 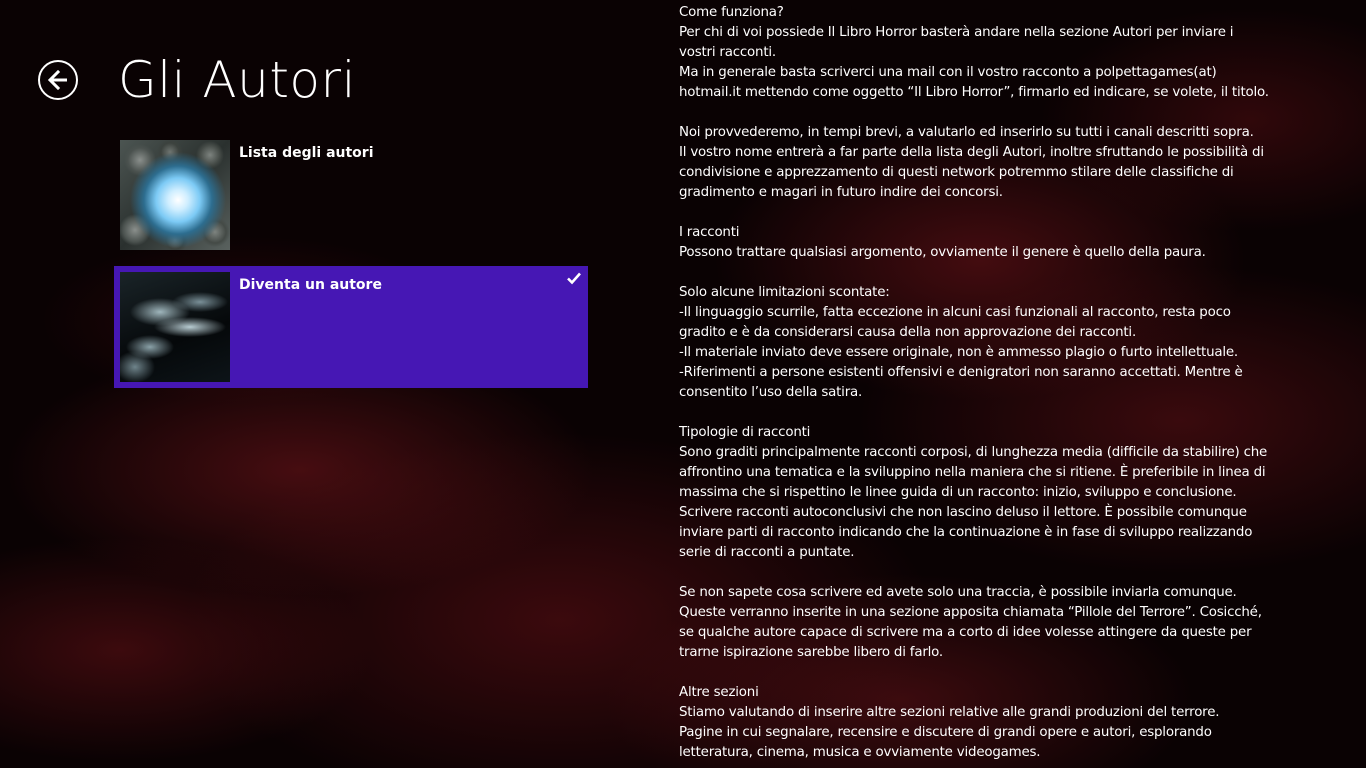 I want to click on back-arrow-icon, so click(x=57, y=80).